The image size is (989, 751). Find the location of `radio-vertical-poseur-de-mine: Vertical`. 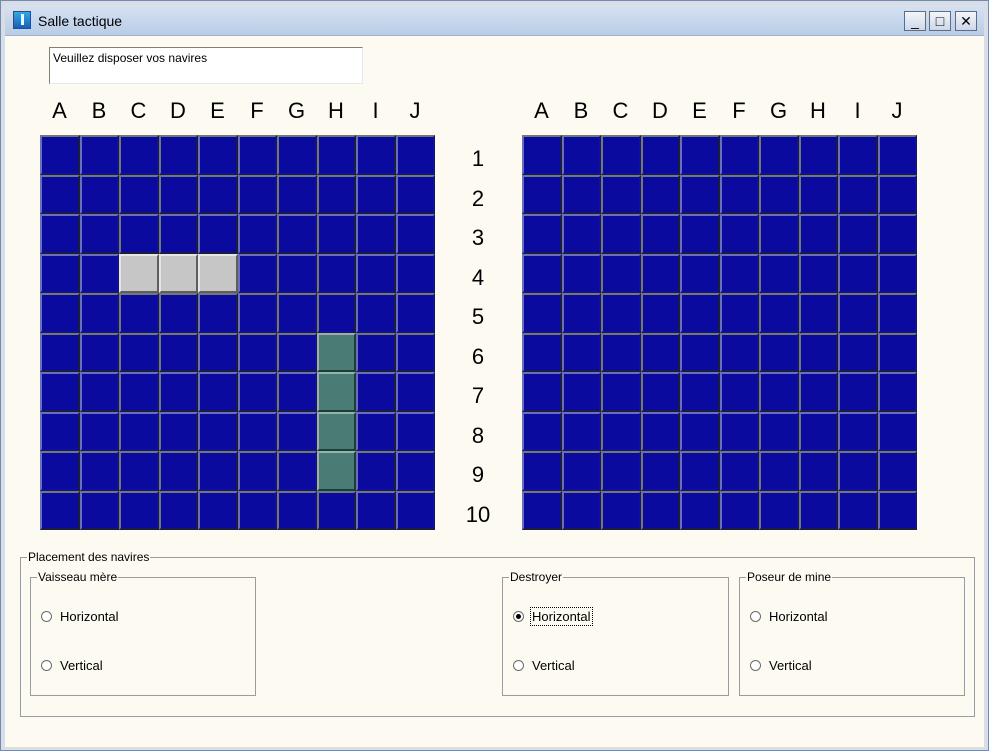

radio-vertical-poseur-de-mine: Vertical is located at coordinates (781, 665).